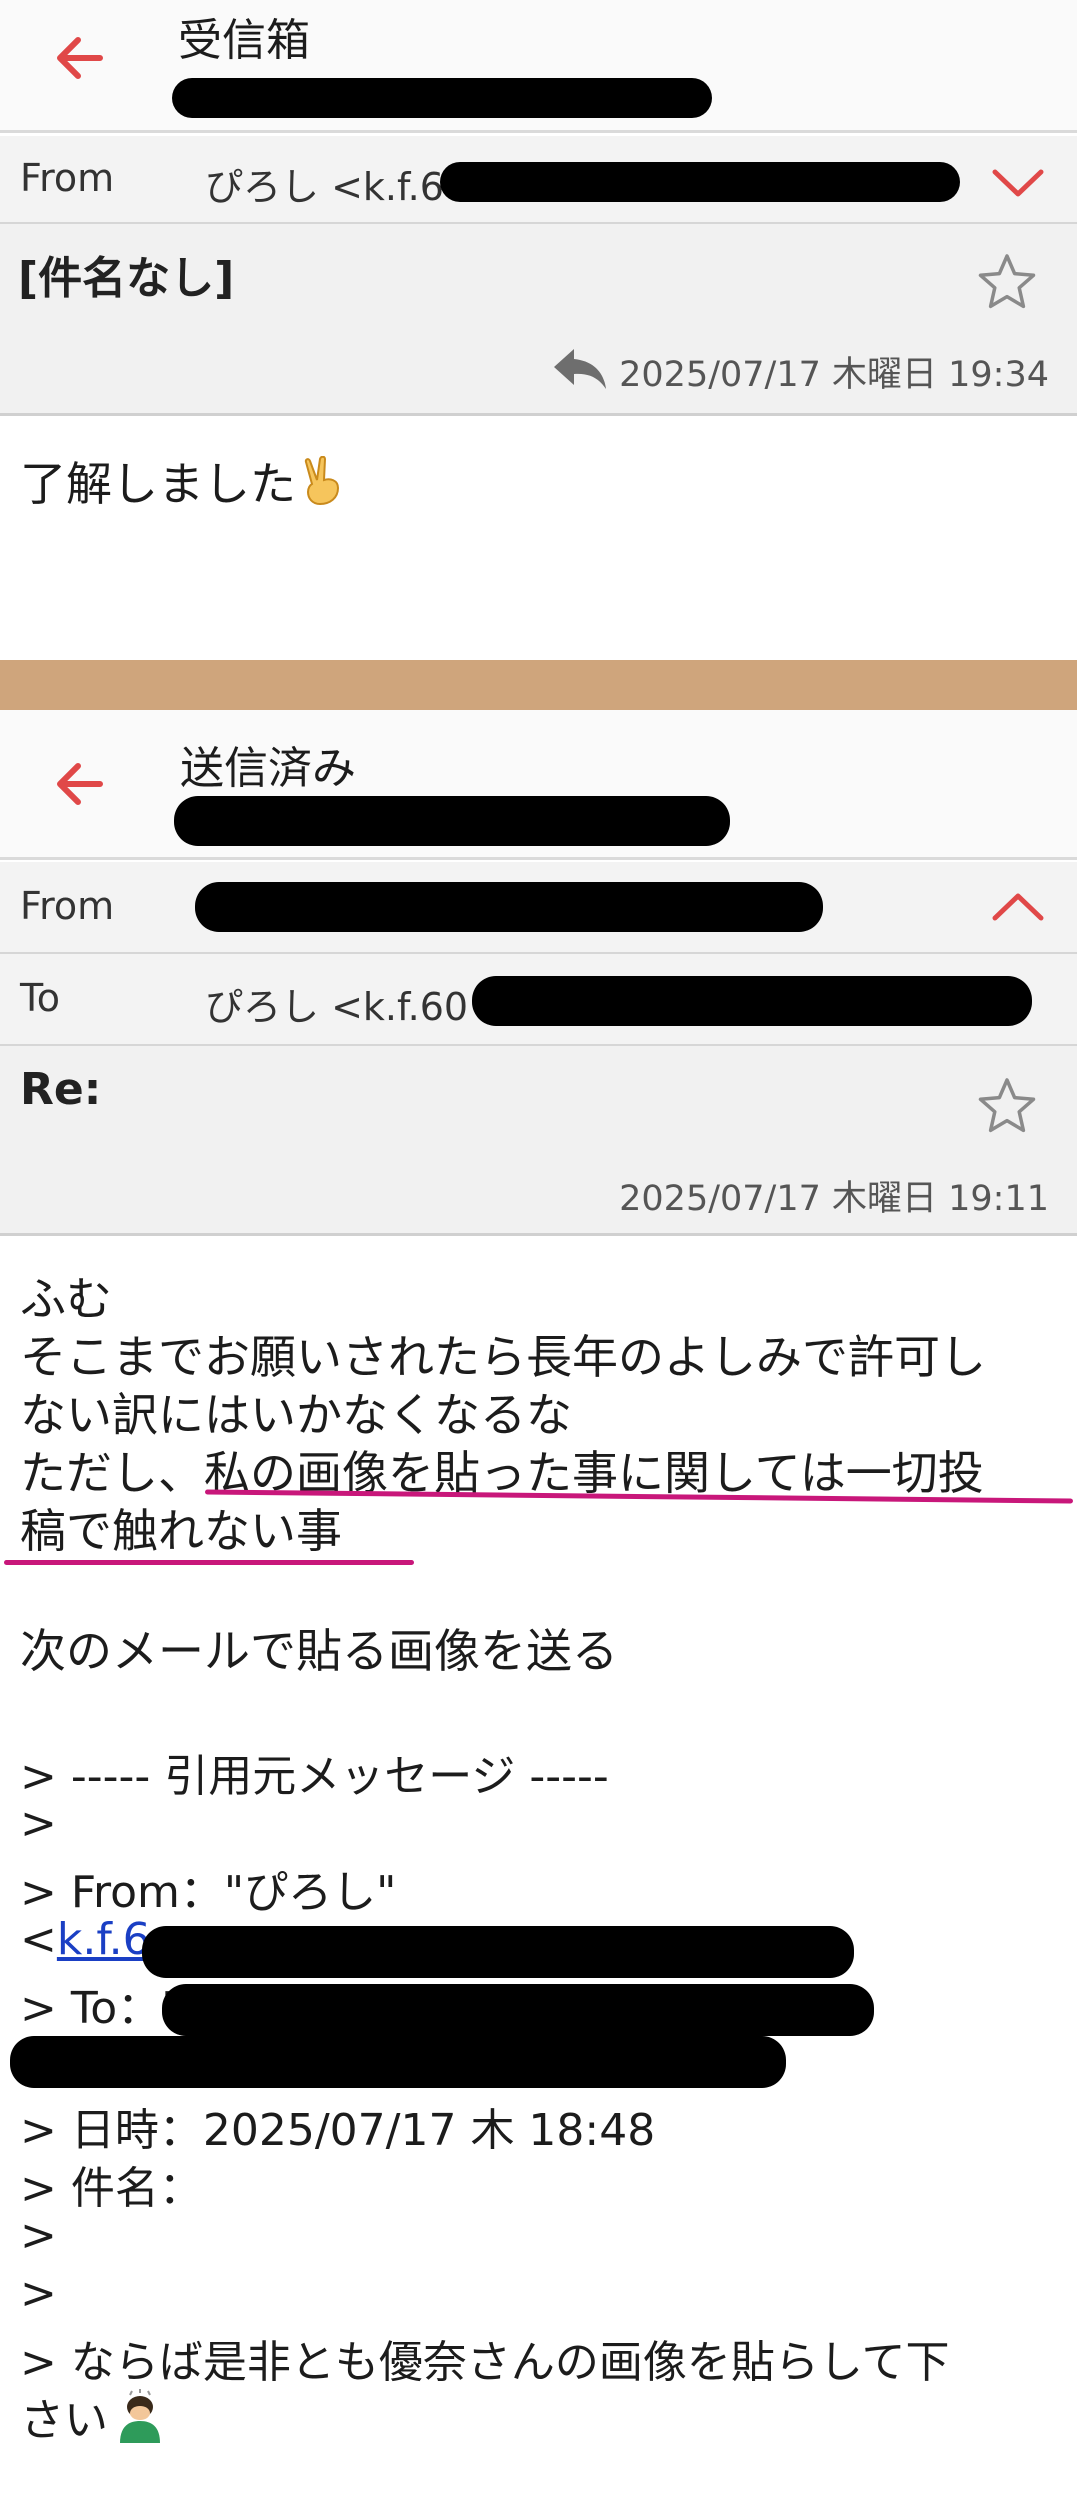 This screenshot has height=2520, width=1077. I want to click on subject-header: Re: 2025/07/17 木曜日 19:11, so click(538, 1141).